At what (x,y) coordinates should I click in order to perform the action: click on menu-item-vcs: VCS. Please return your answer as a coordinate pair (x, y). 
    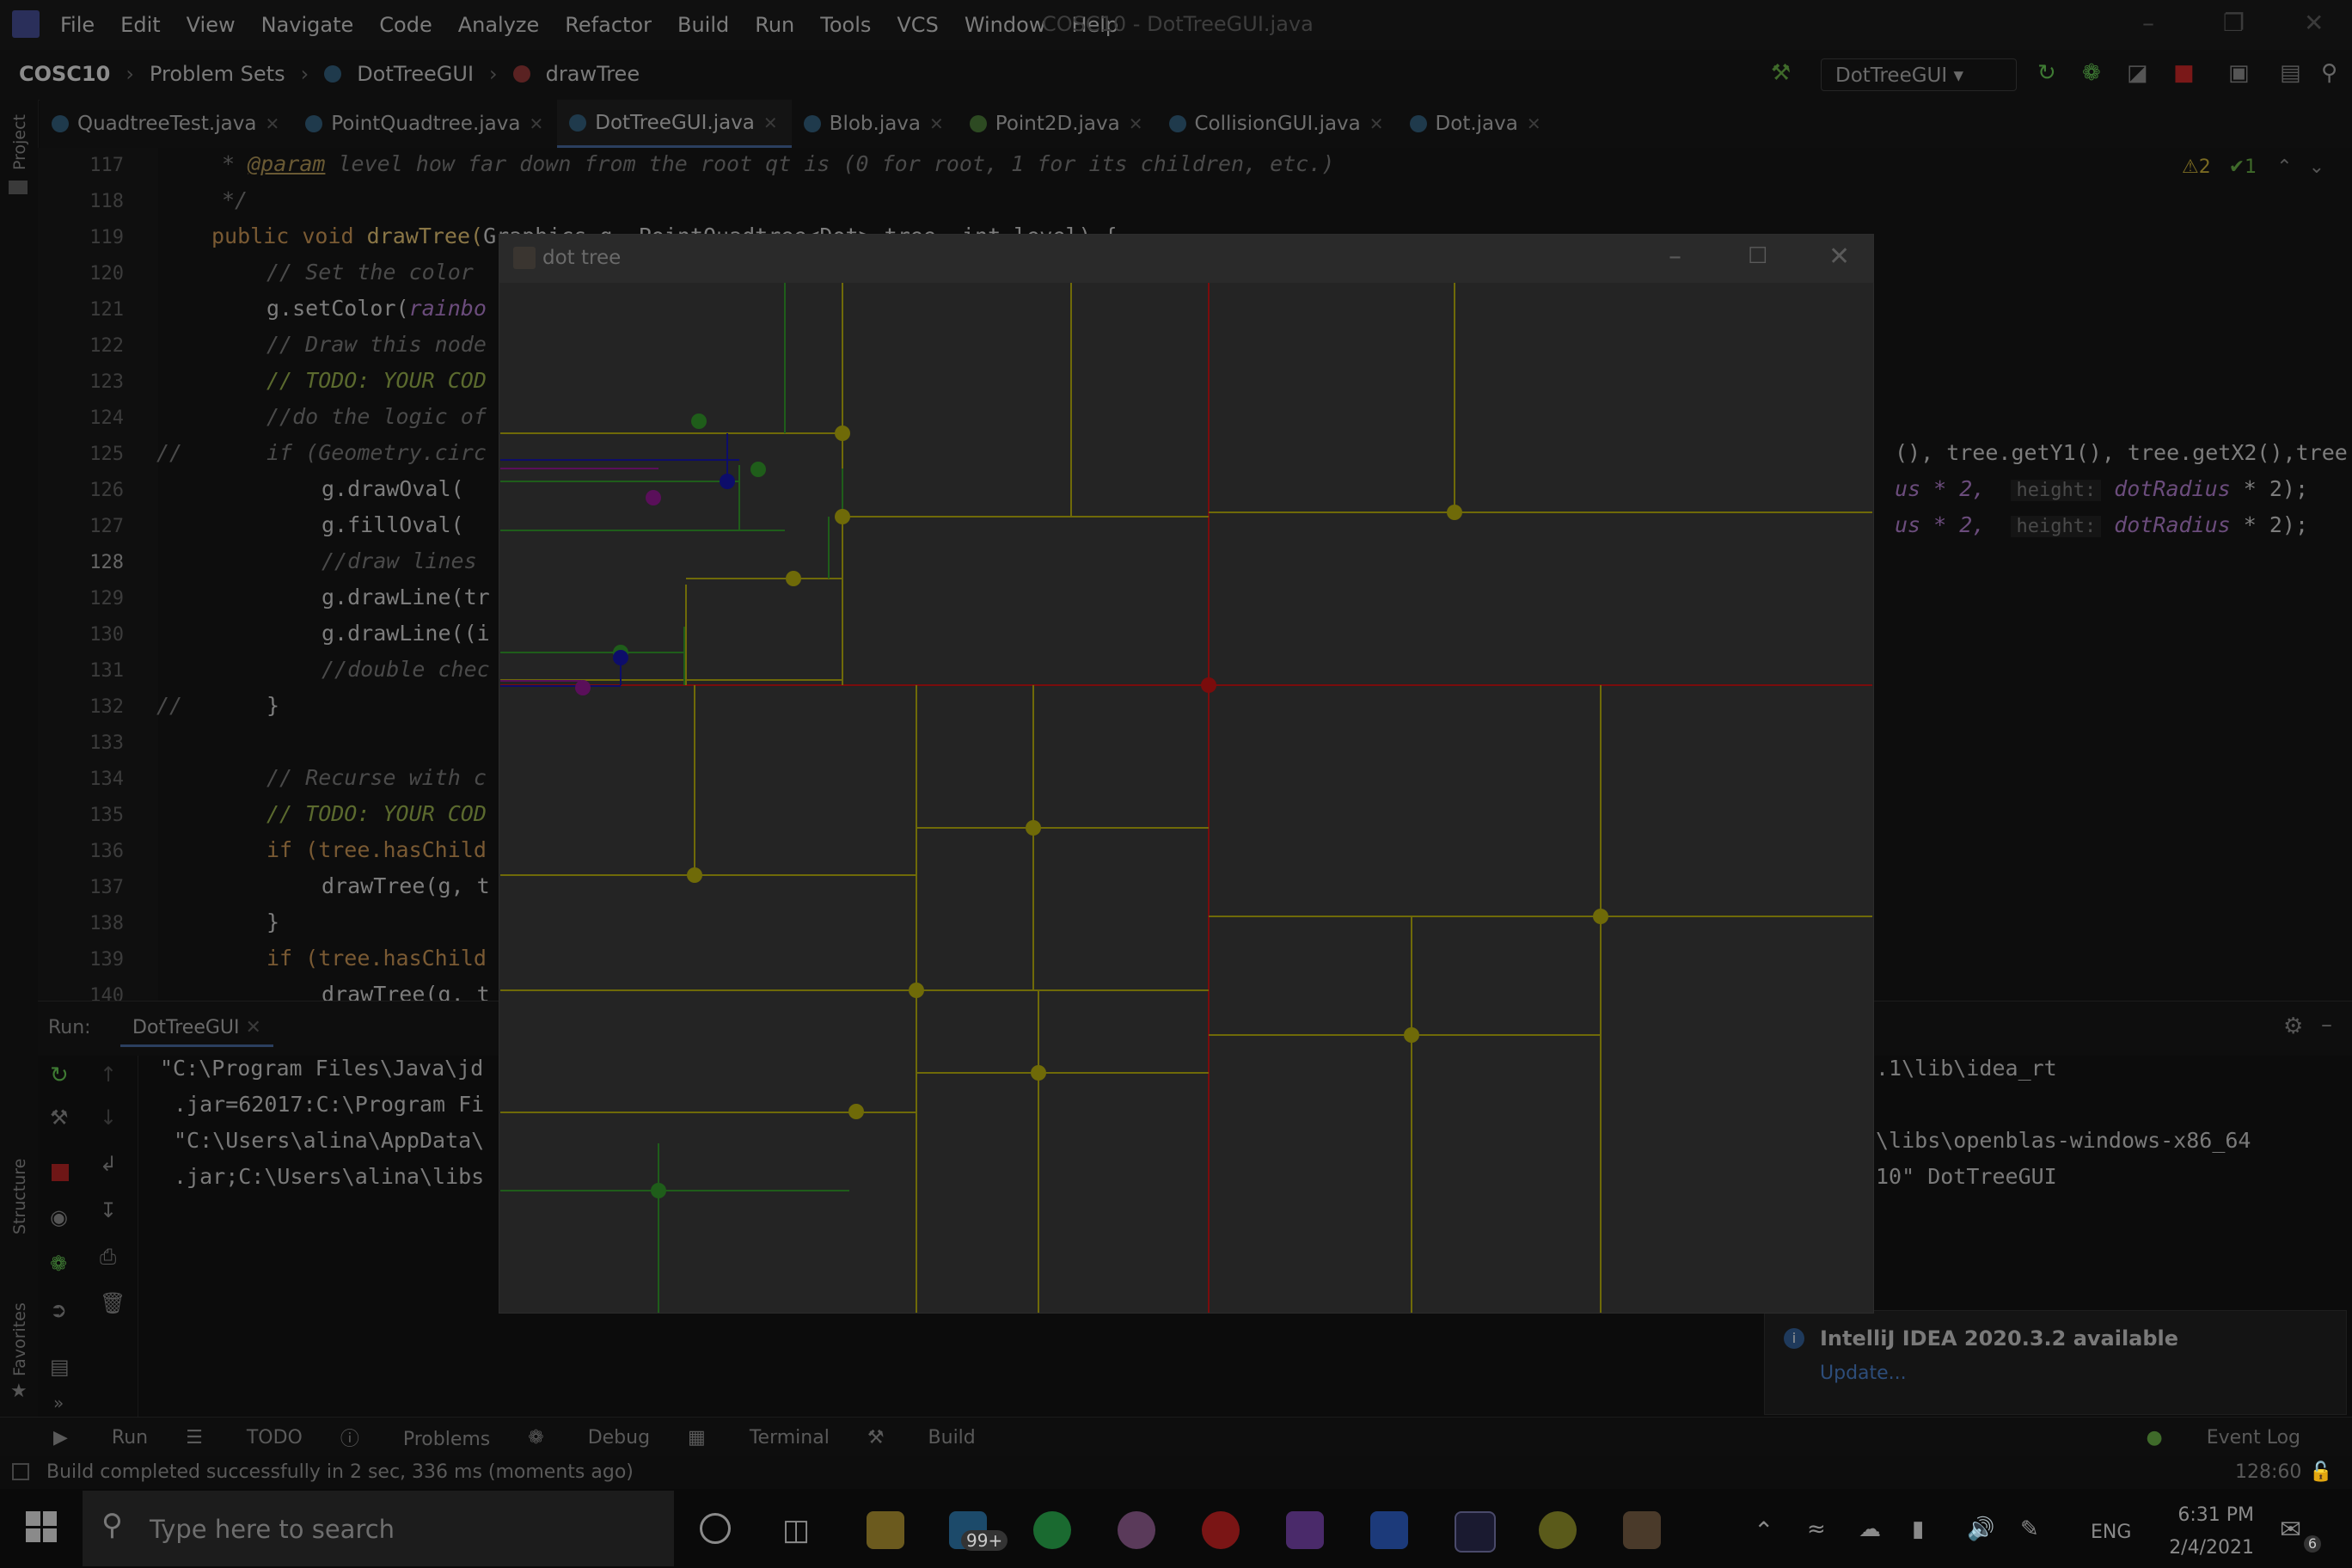
    Looking at the image, I should click on (917, 25).